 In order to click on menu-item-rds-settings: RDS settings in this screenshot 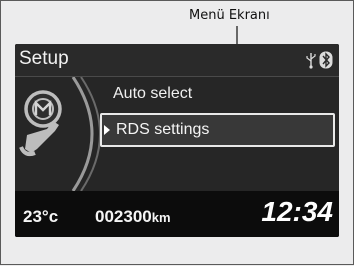, I will do `click(217, 130)`.